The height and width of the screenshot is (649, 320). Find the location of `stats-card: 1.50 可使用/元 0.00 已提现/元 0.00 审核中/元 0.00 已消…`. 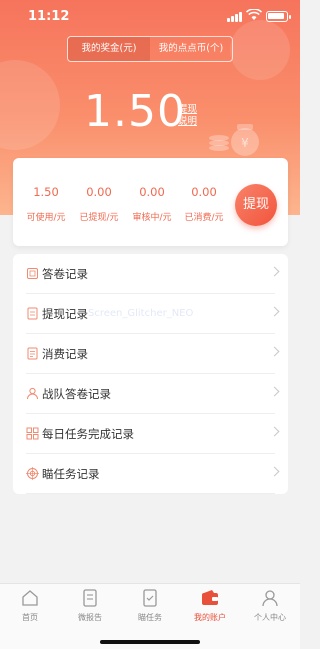

stats-card: 1.50 可使用/元 0.00 已提现/元 0.00 审核中/元 0.00 已消… is located at coordinates (150, 202).